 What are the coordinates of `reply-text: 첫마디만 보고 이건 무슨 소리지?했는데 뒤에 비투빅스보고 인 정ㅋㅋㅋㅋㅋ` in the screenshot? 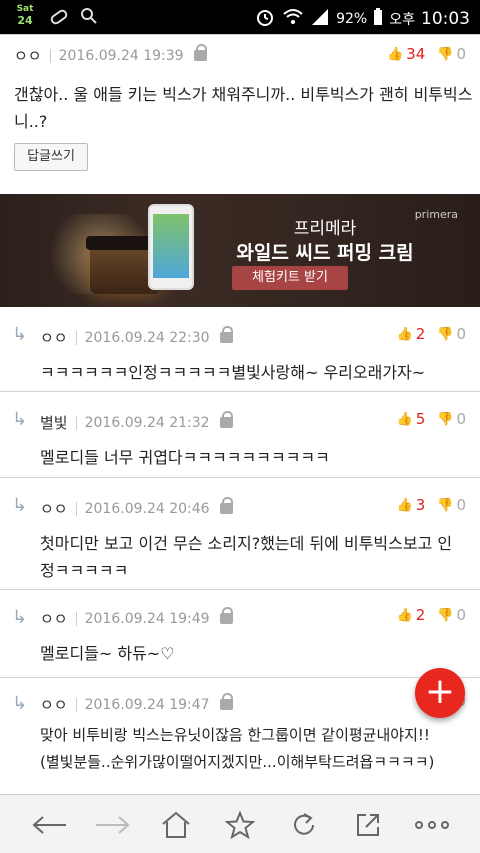 It's located at (246, 557).